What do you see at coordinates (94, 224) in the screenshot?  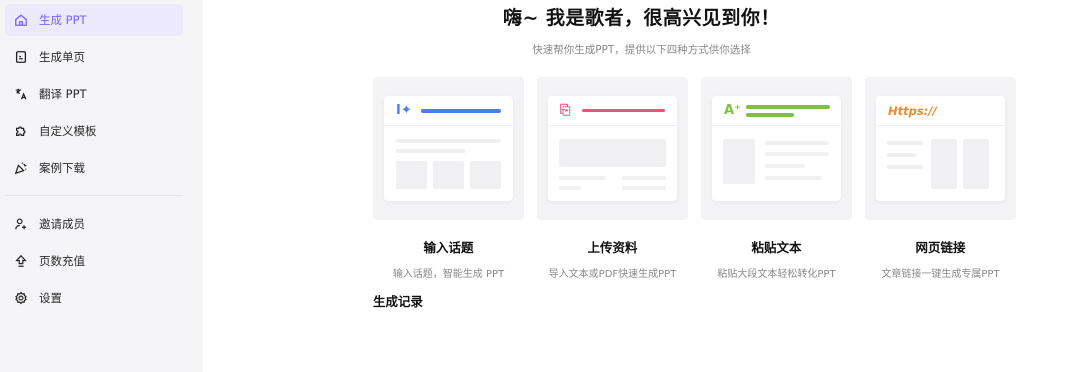 I see `sidebar-item-invite-members: 邀请成员` at bounding box center [94, 224].